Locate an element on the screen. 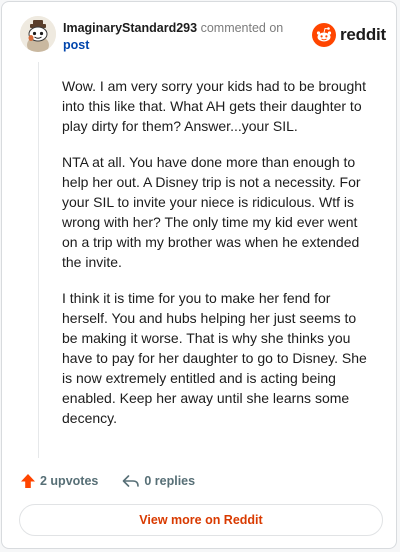 The width and height of the screenshot is (400, 552). author-name: ImaginaryStandard293 is located at coordinates (130, 28).